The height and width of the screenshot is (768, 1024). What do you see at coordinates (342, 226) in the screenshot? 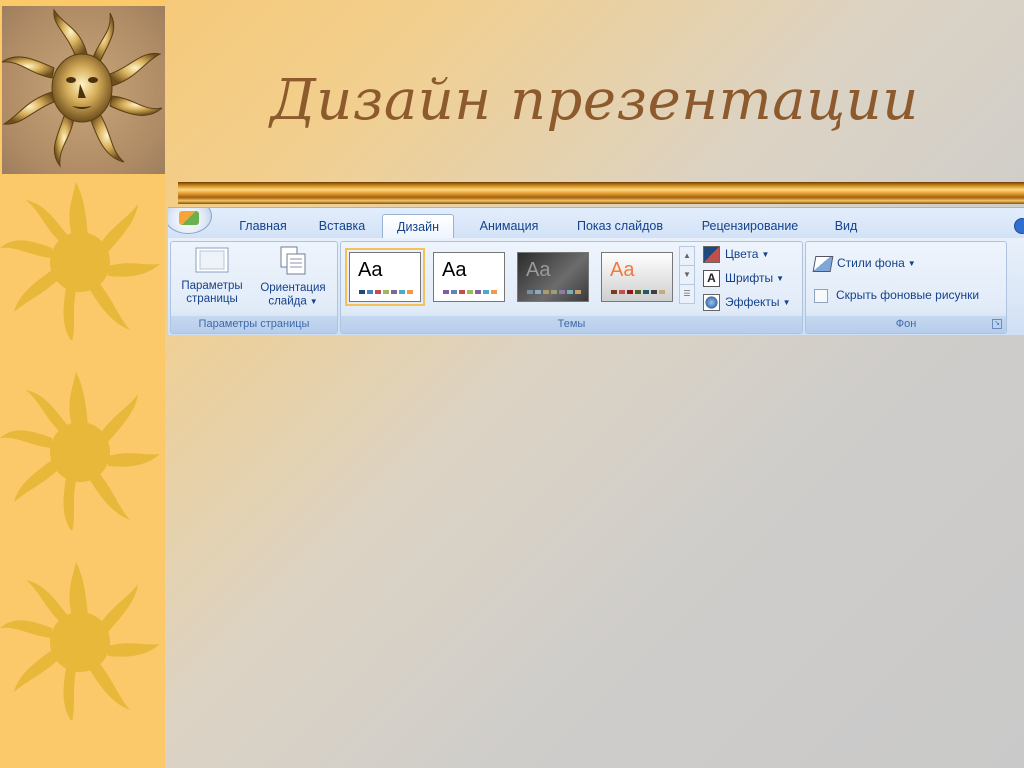
I see `tab-insert: Вставка` at bounding box center [342, 226].